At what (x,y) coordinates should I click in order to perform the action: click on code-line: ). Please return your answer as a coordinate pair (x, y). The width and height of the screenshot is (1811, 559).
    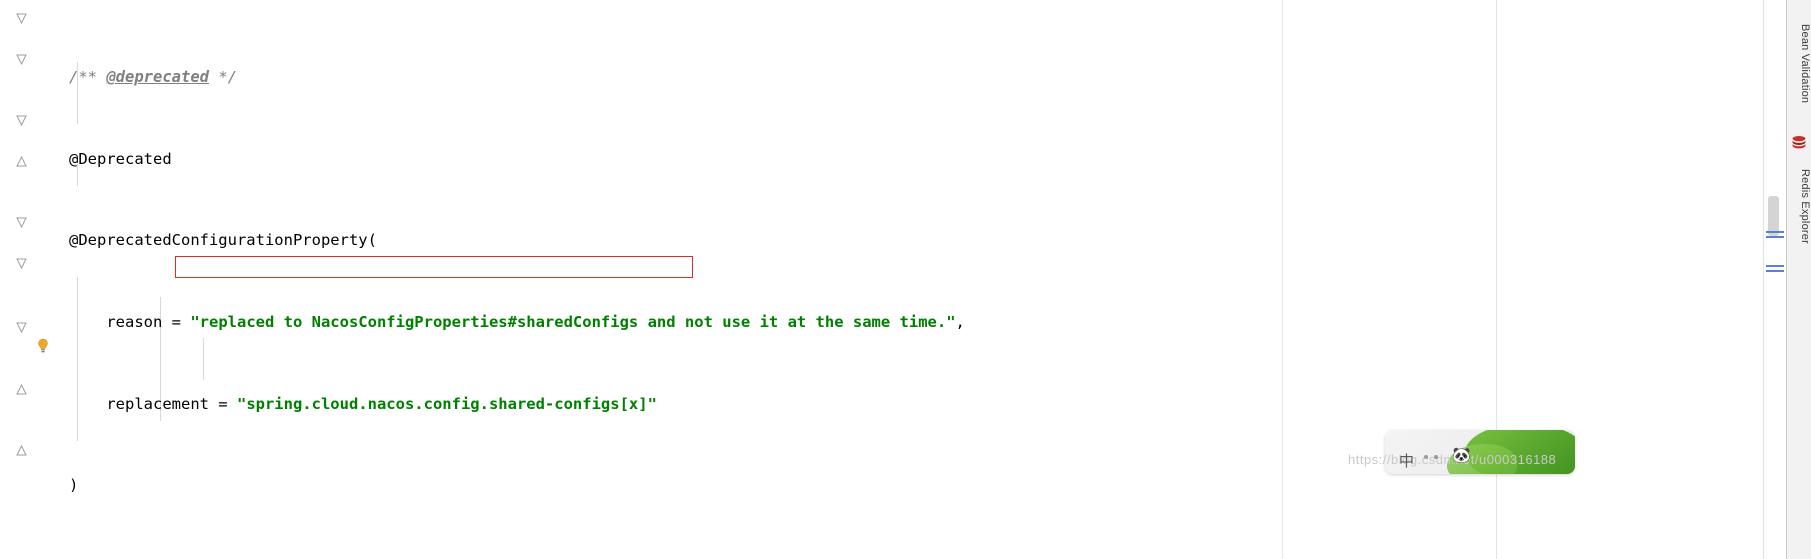
    Looking at the image, I should click on (911, 485).